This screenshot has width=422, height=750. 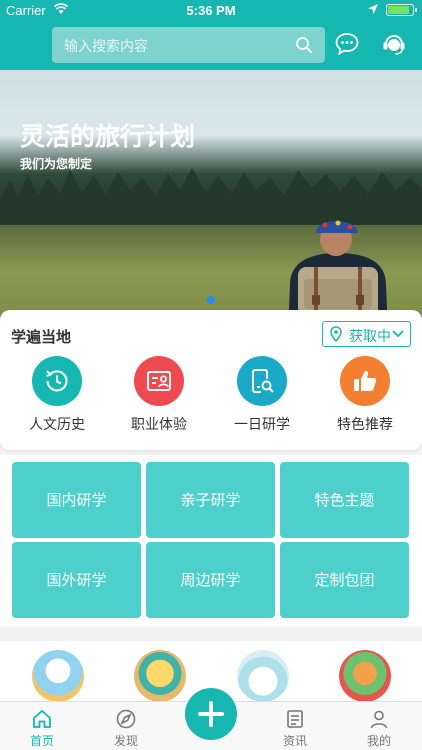 What do you see at coordinates (336, 334) in the screenshot?
I see `location-pin-icon` at bounding box center [336, 334].